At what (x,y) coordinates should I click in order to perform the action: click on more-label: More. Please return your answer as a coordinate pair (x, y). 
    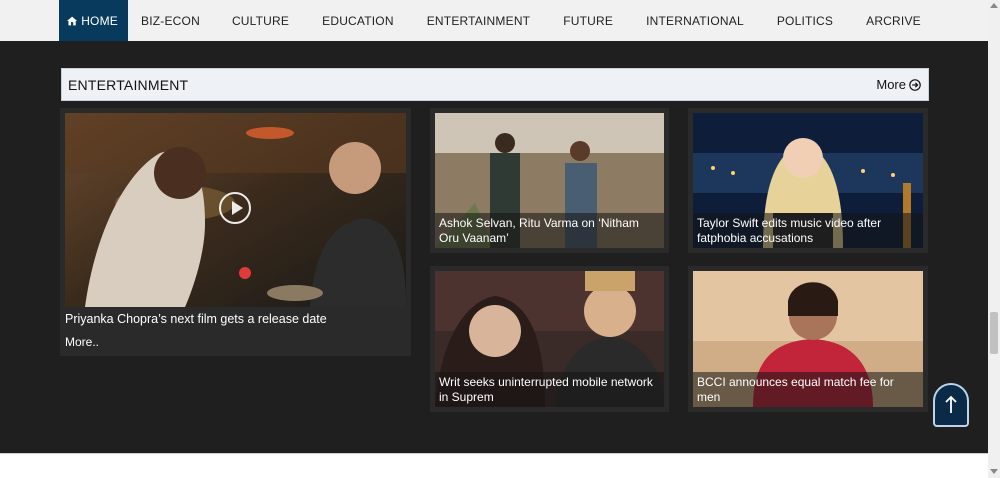
    Looking at the image, I should click on (891, 84).